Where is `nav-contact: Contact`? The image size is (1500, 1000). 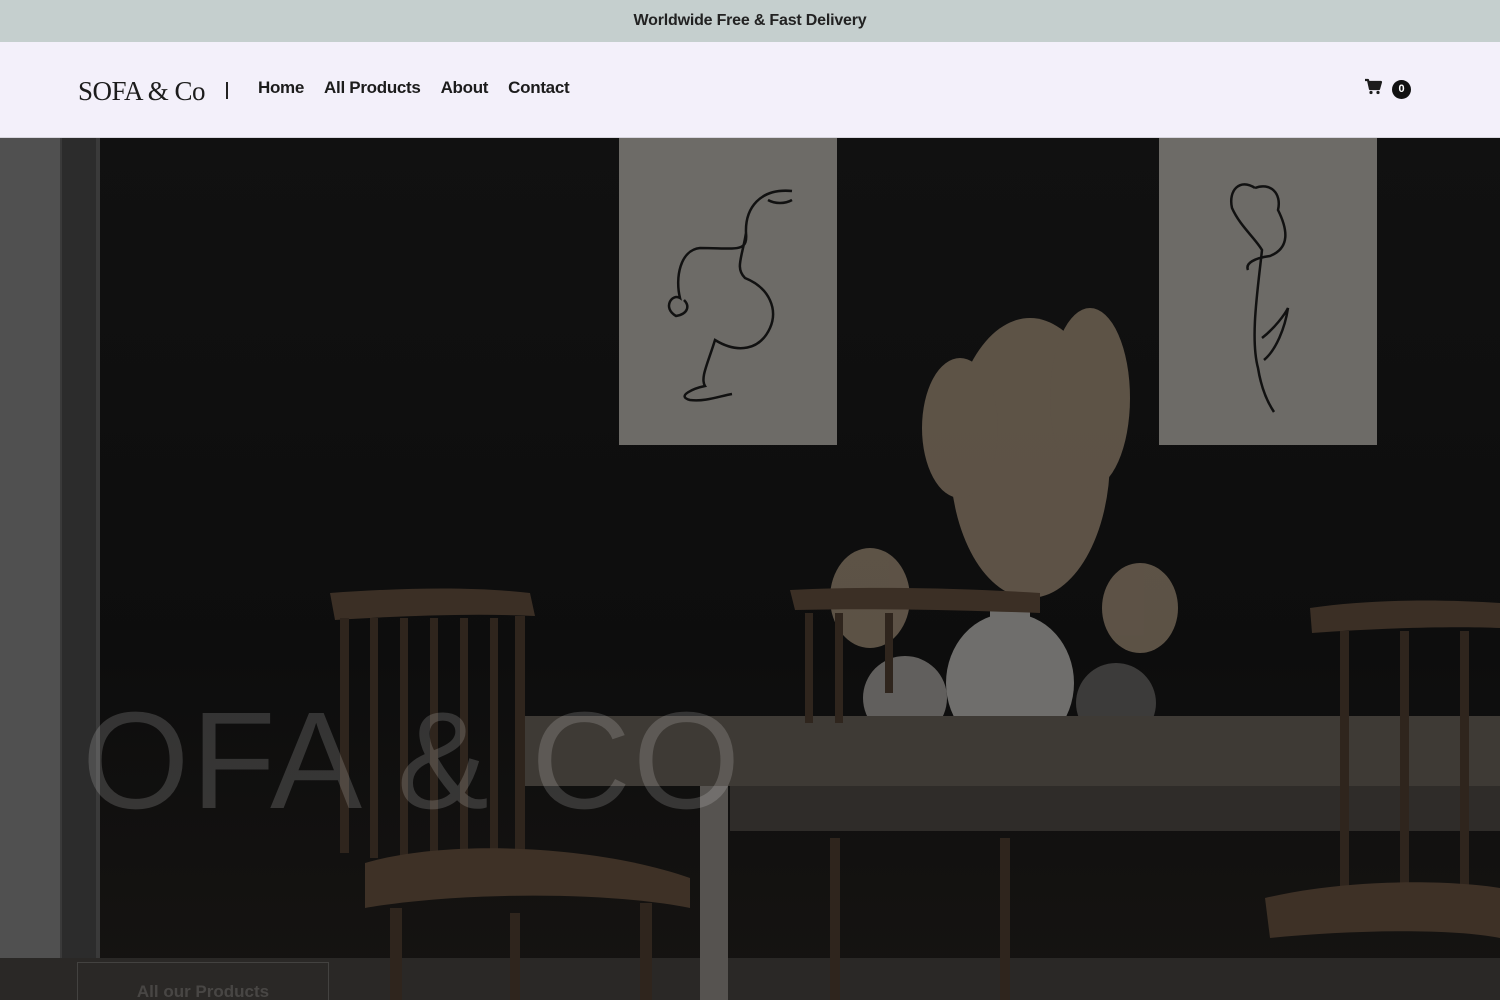 nav-contact: Contact is located at coordinates (538, 88).